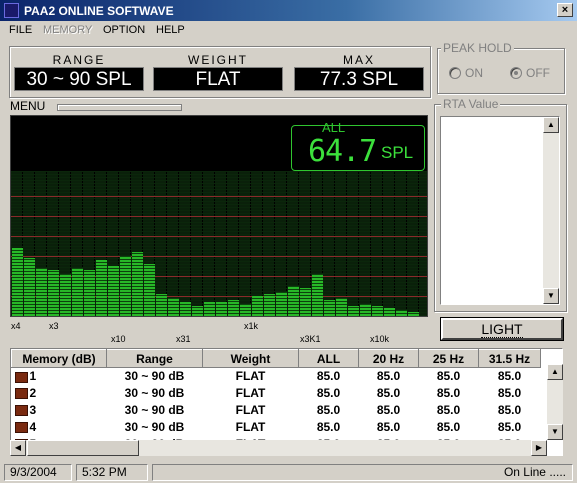 This screenshot has height=483, width=577. I want to click on column-header-all: ALL, so click(328, 358).